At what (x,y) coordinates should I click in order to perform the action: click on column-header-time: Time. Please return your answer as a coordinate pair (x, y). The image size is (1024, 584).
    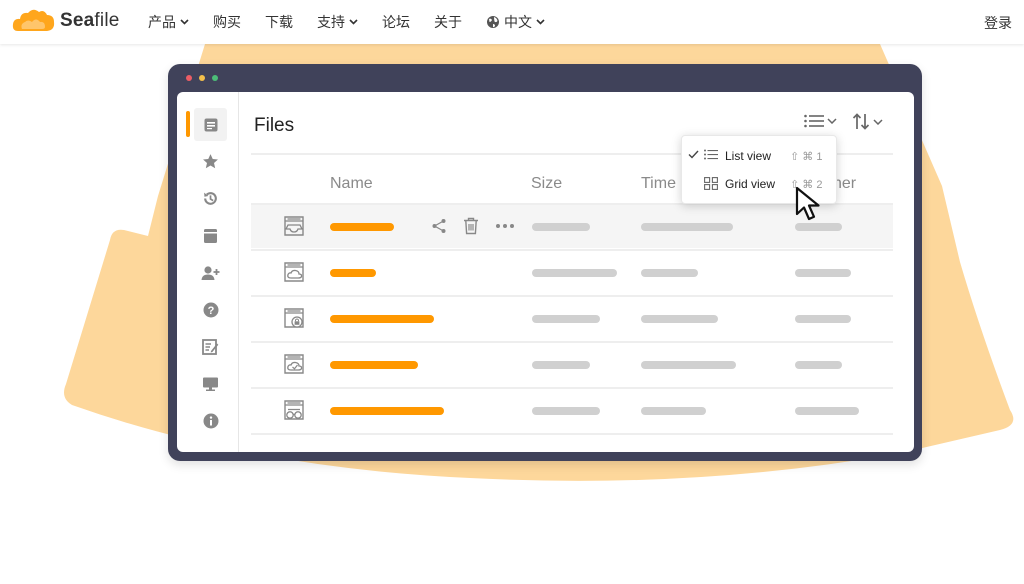
    Looking at the image, I should click on (658, 184).